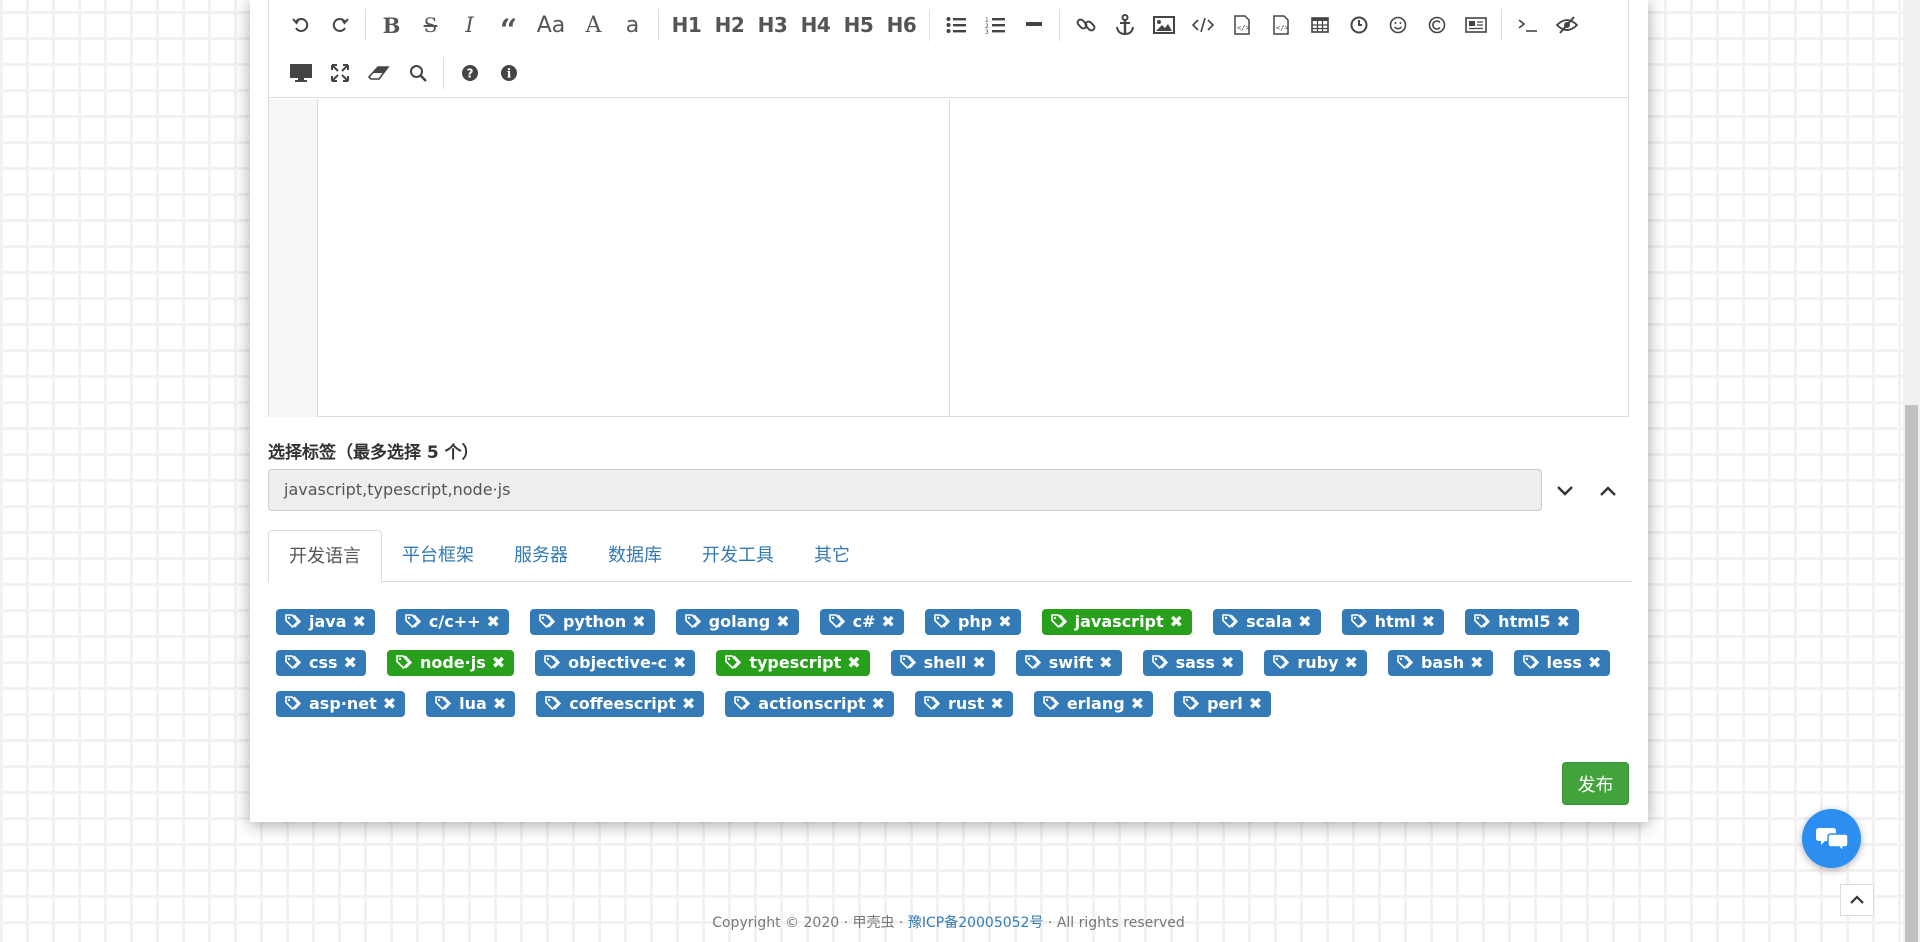 This screenshot has width=1920, height=942. What do you see at coordinates (1193, 663) in the screenshot?
I see `tag-badge: sass ✖` at bounding box center [1193, 663].